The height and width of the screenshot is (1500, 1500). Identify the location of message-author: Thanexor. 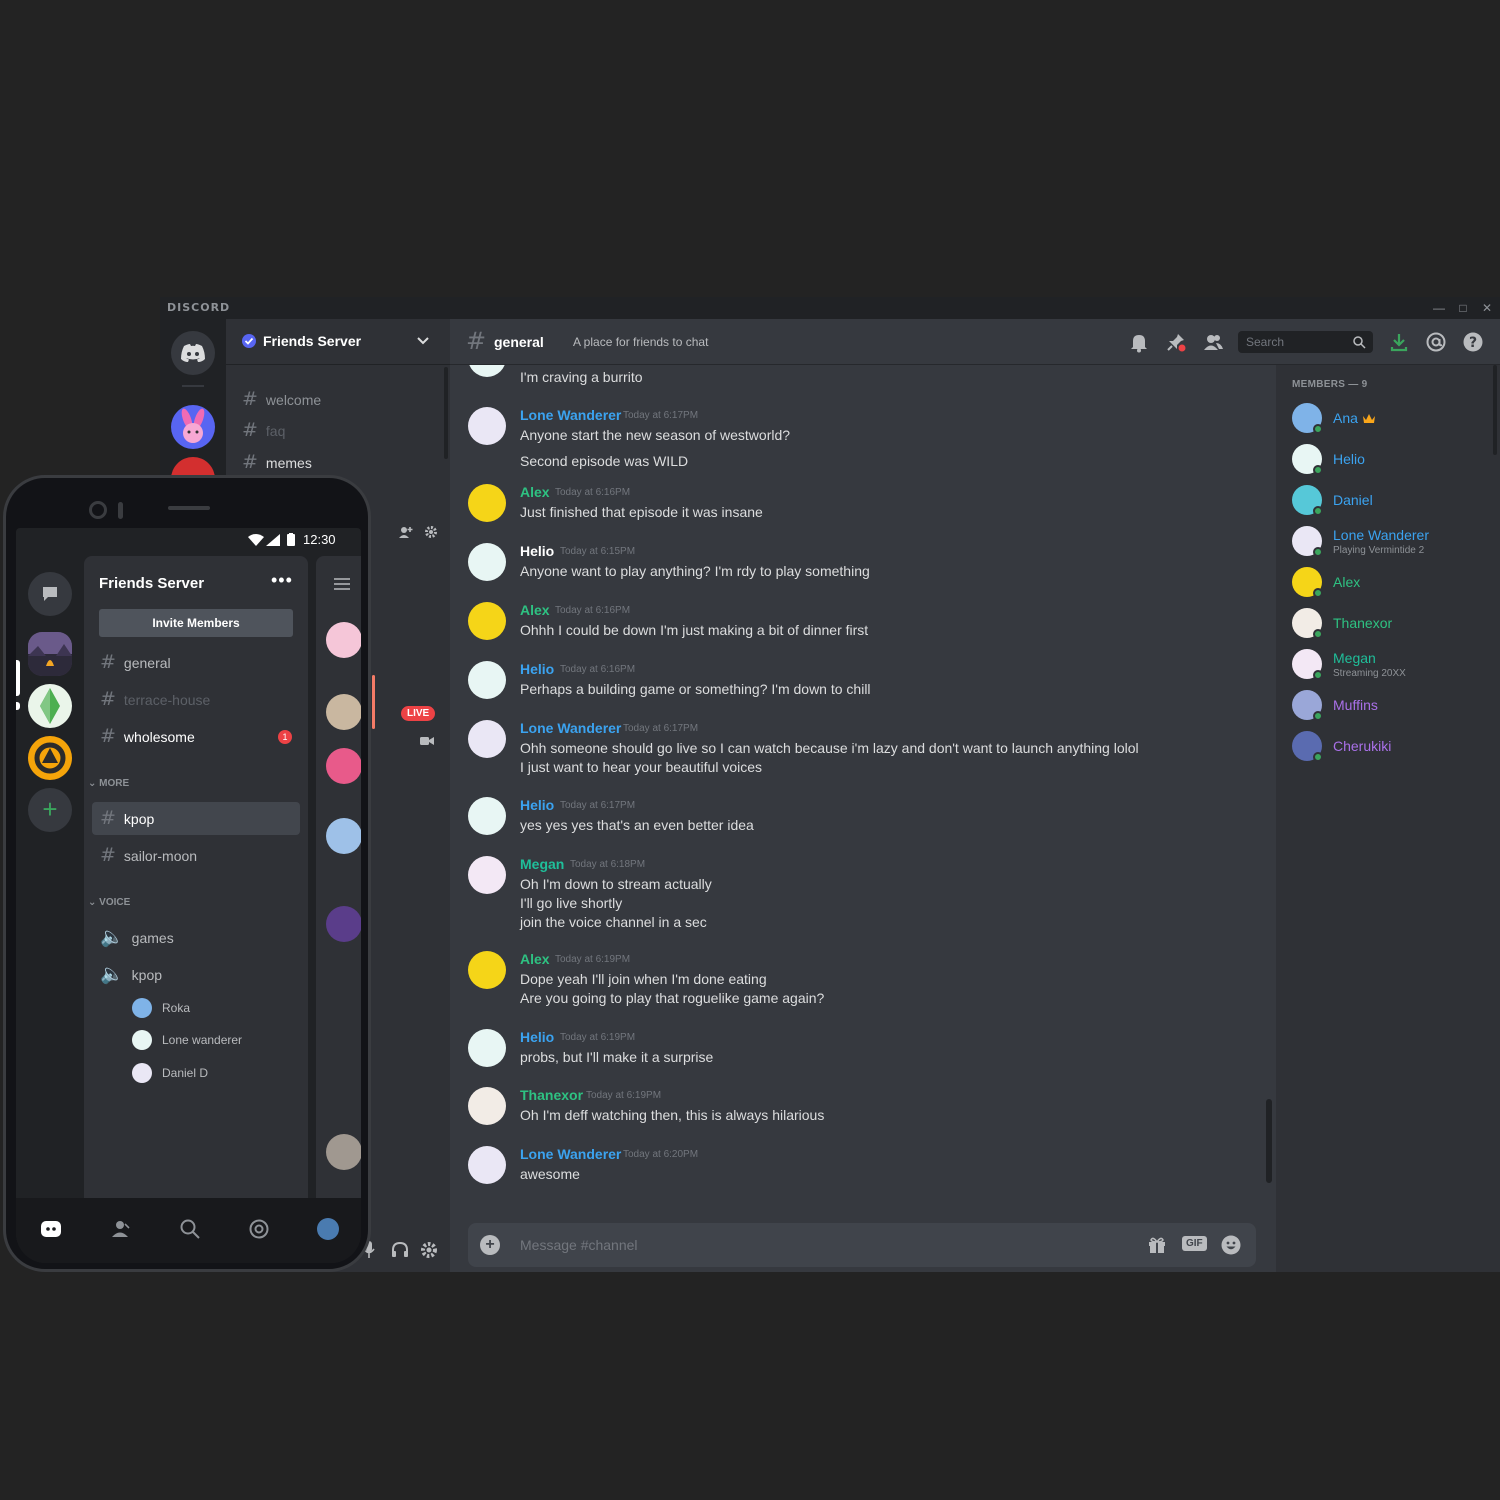
(551, 1095).